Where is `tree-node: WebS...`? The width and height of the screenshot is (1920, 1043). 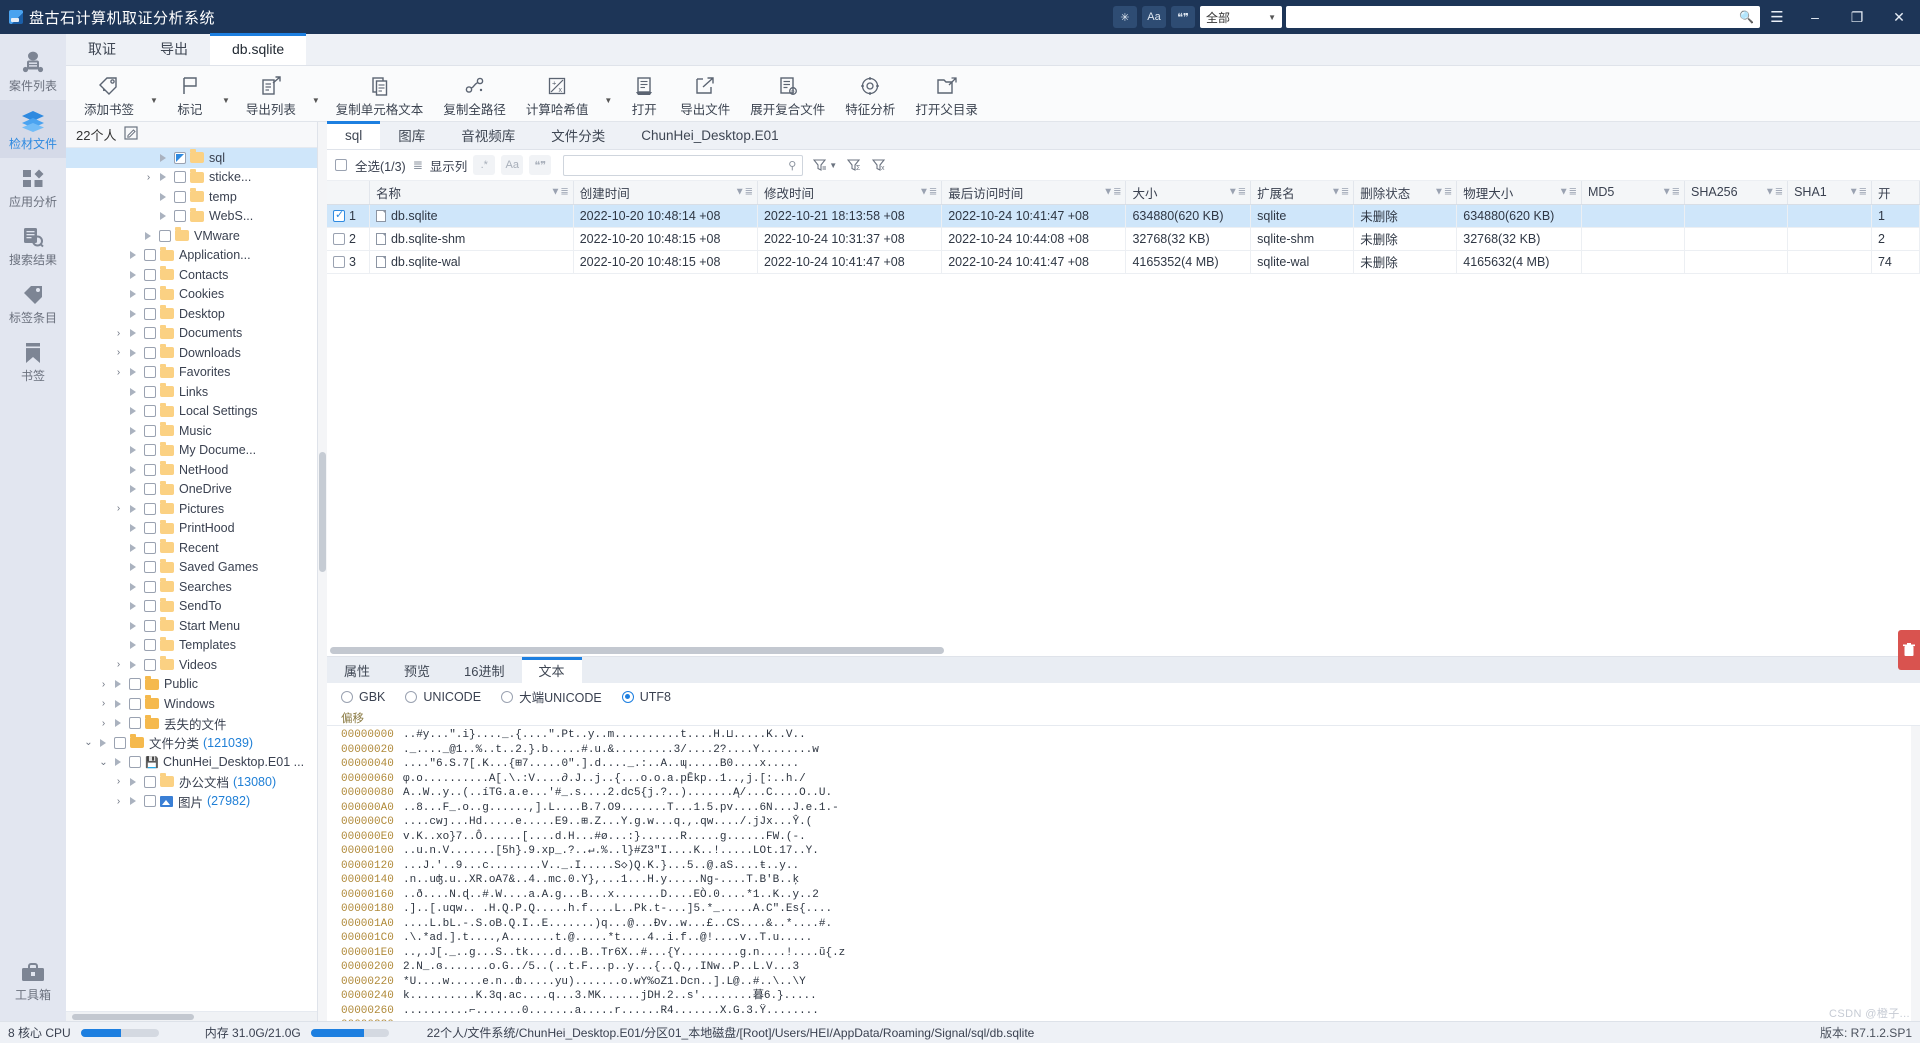 tree-node: WebS... is located at coordinates (191, 217).